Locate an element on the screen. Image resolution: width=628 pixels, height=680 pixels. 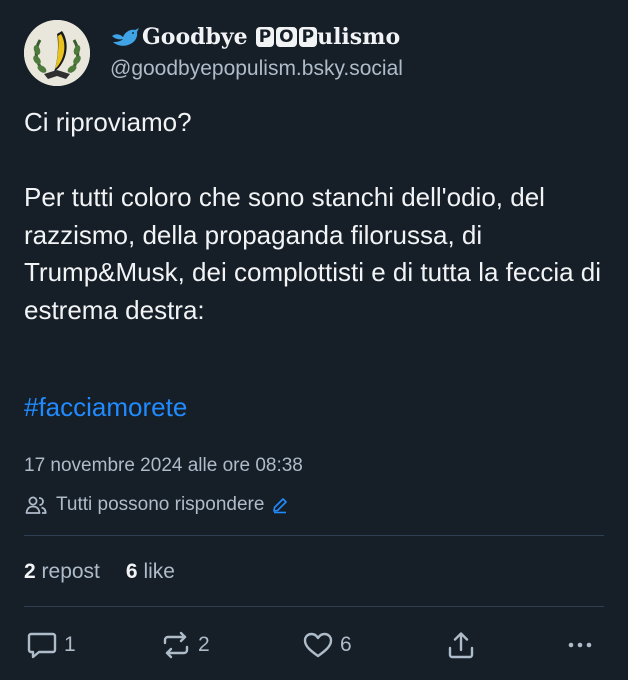
reply-button: 1 is located at coordinates (51, 645).